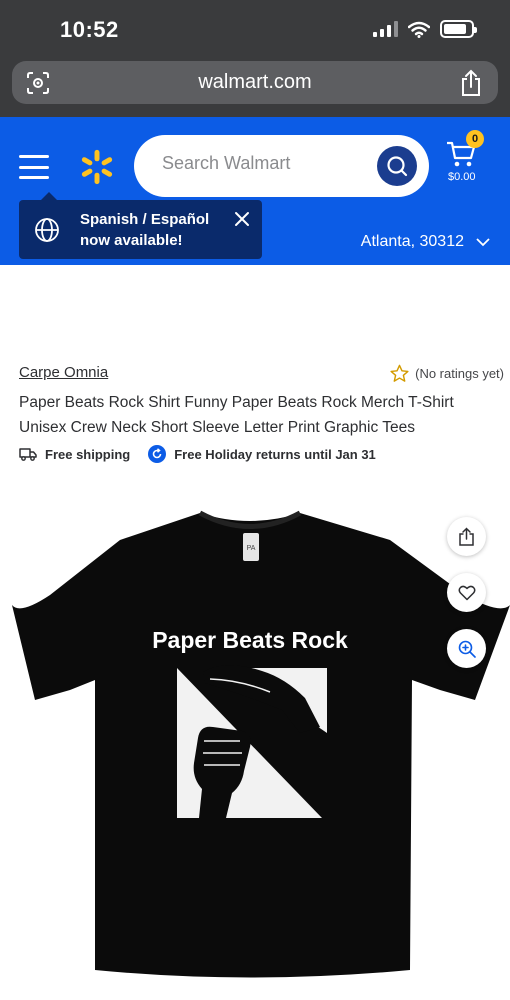 The height and width of the screenshot is (1000, 510). Describe the element at coordinates (251, 548) in the screenshot. I see `shirt-tag-text: PA` at that location.